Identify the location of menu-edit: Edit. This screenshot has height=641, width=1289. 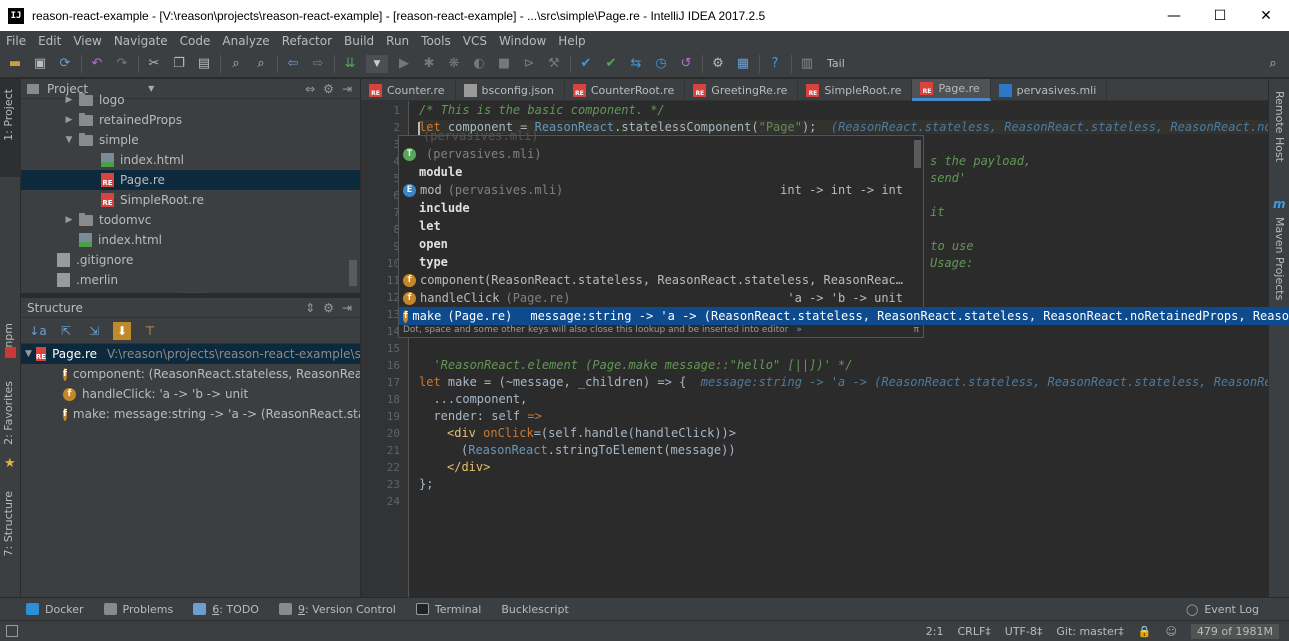
(49, 41).